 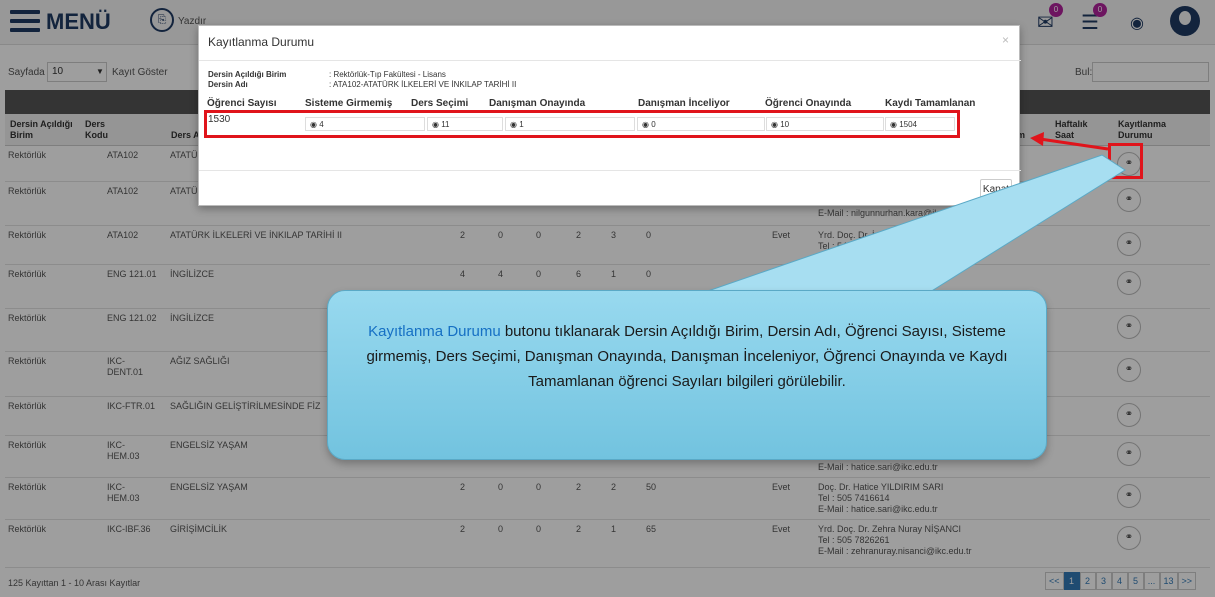 What do you see at coordinates (930, 103) in the screenshot?
I see `modal-column-header: Kaydı Tamamlanan` at bounding box center [930, 103].